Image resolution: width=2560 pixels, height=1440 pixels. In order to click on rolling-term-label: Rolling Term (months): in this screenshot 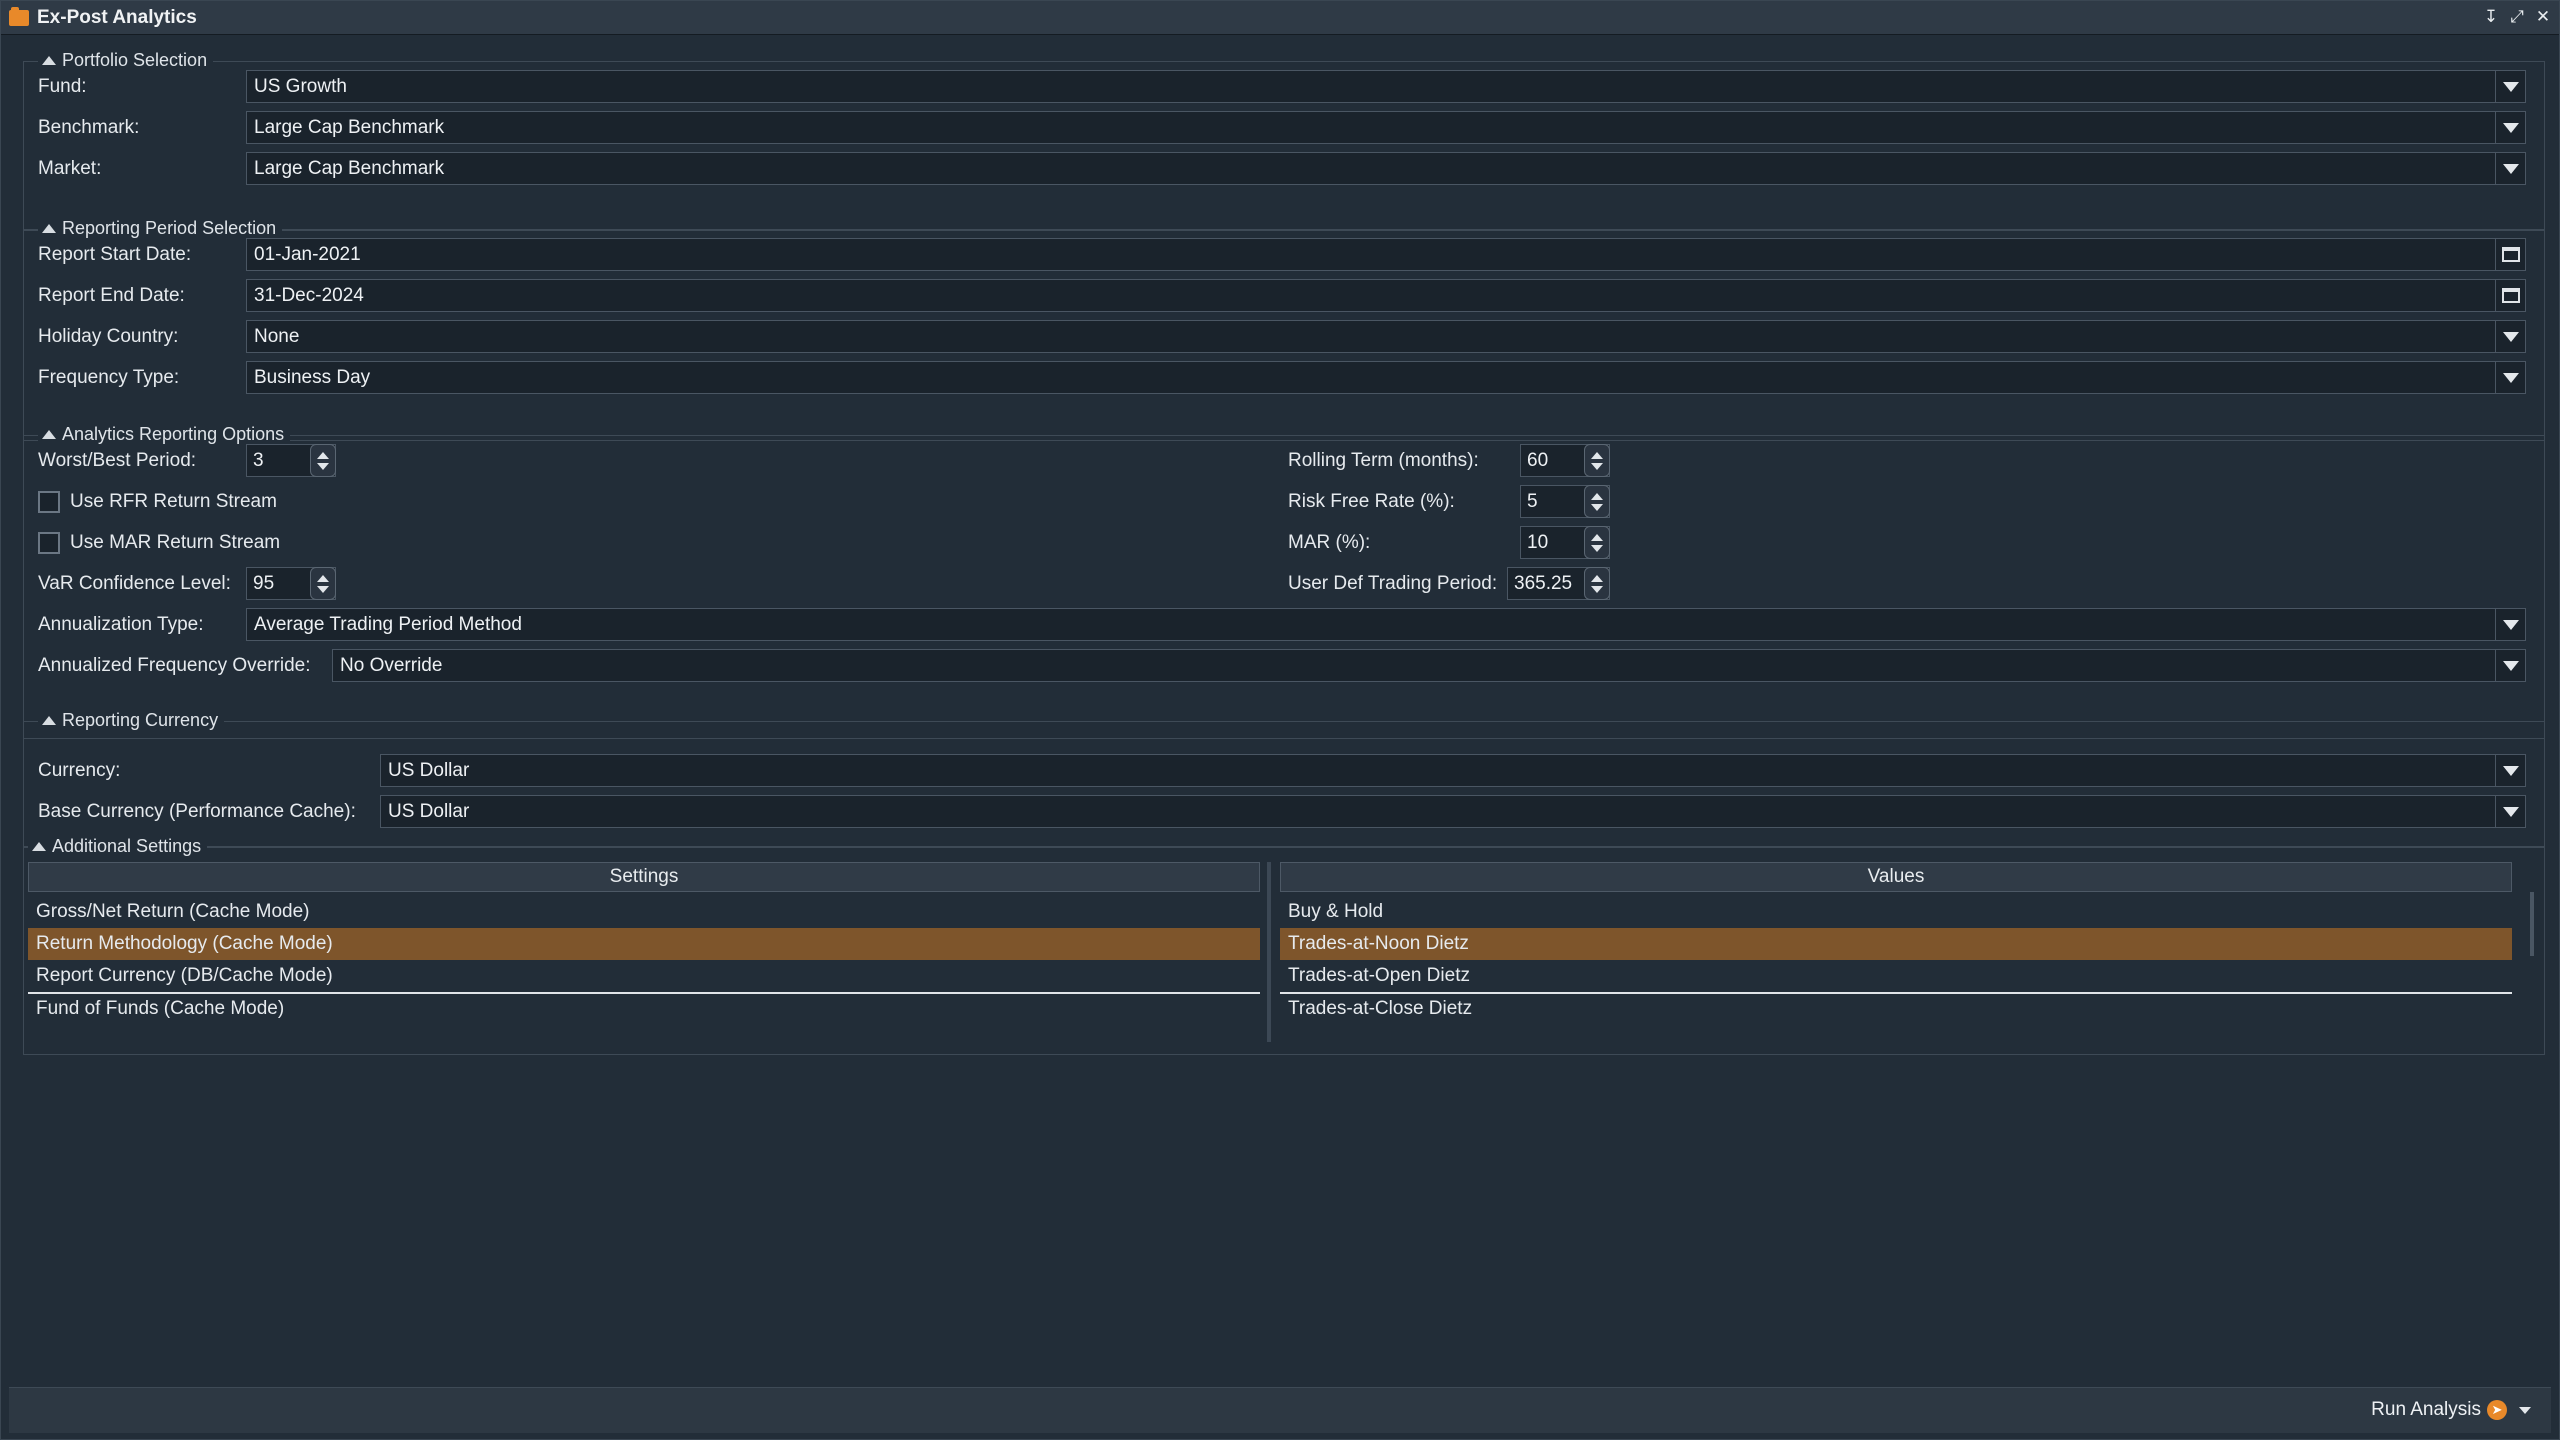, I will do `click(1383, 460)`.